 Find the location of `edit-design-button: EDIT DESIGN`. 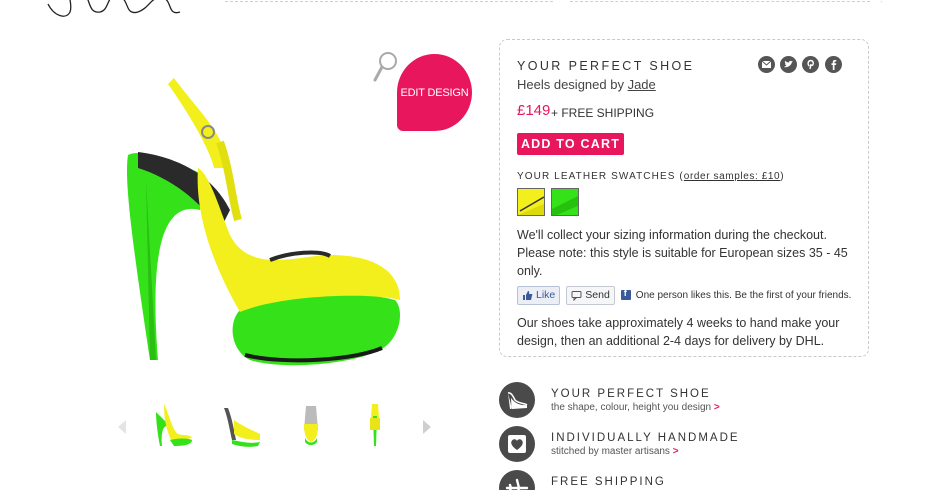

edit-design-button: EDIT DESIGN is located at coordinates (434, 92).